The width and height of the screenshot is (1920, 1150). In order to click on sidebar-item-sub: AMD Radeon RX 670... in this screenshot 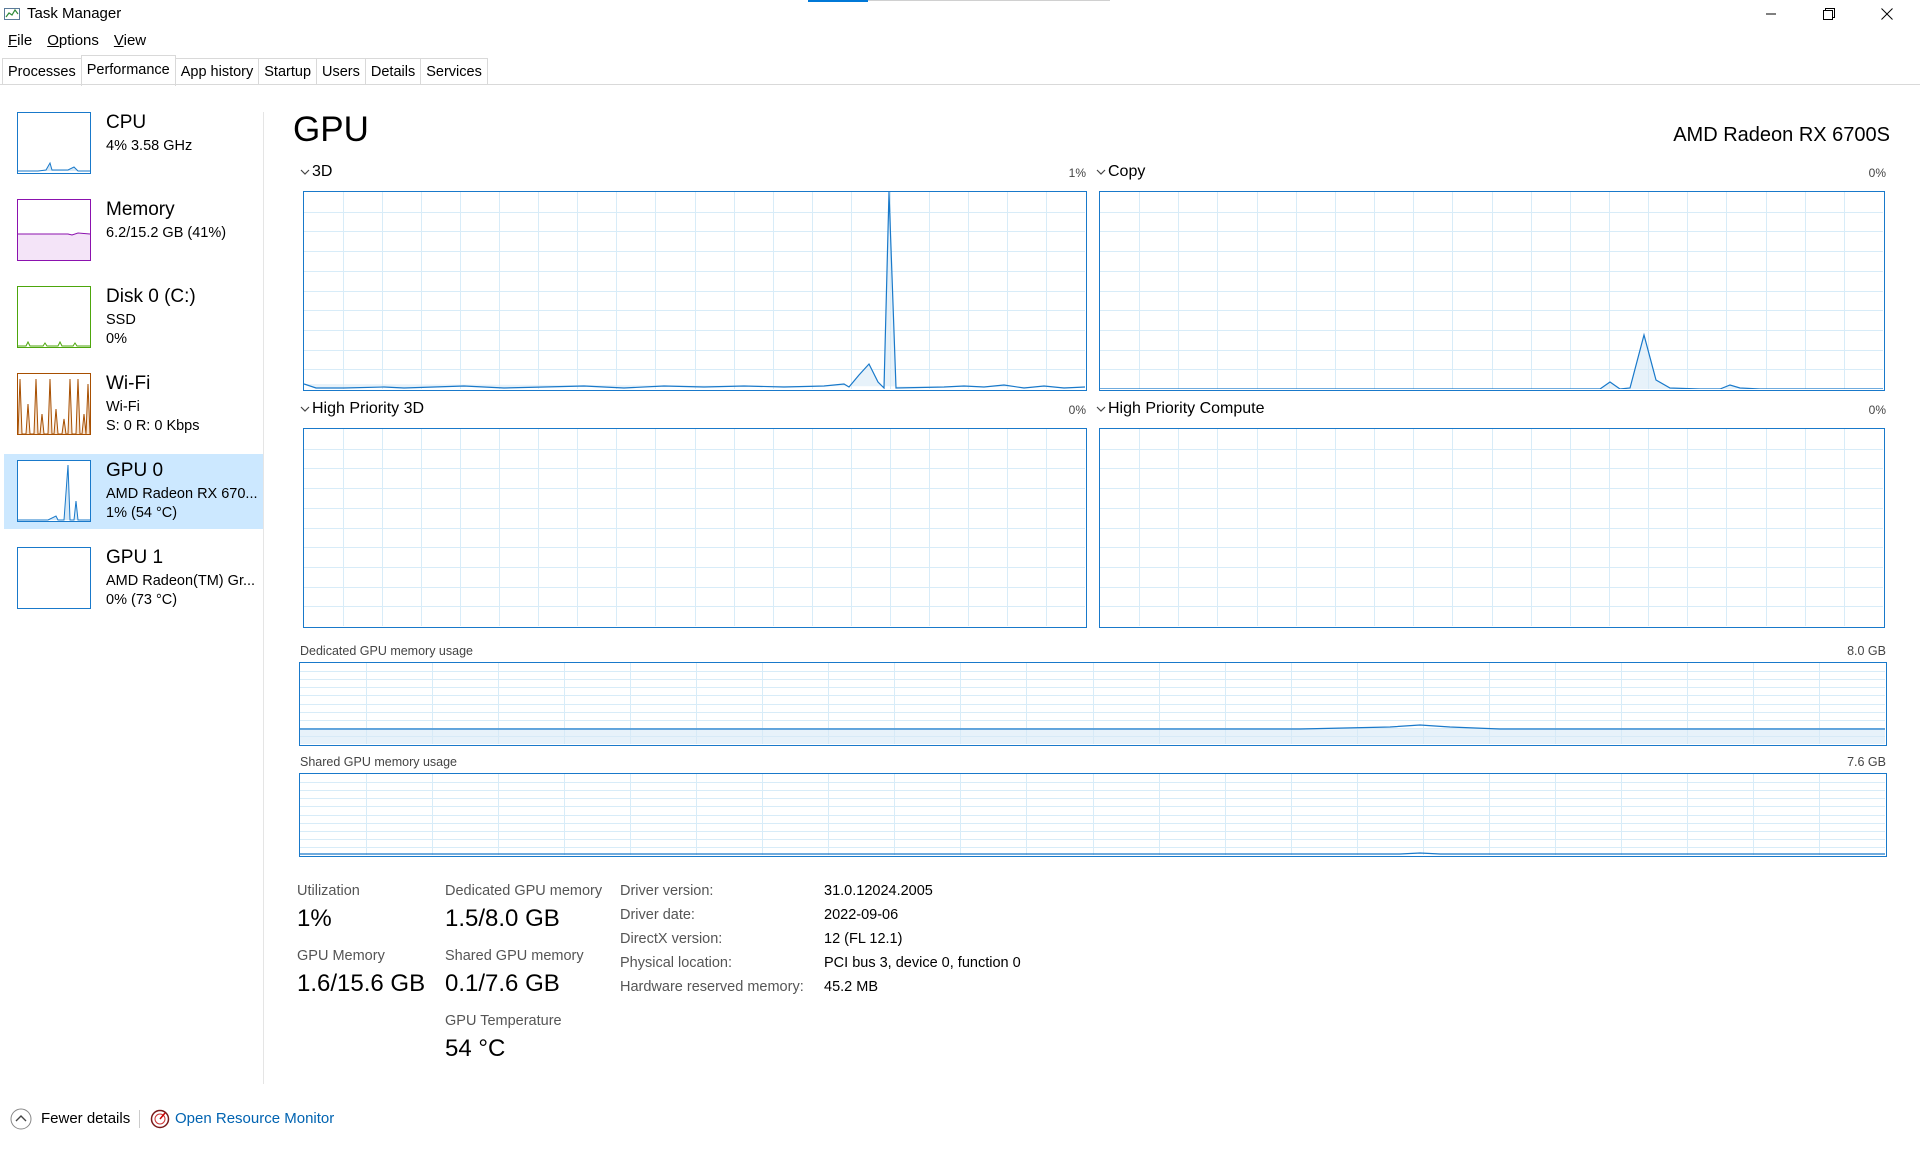, I will do `click(182, 494)`.